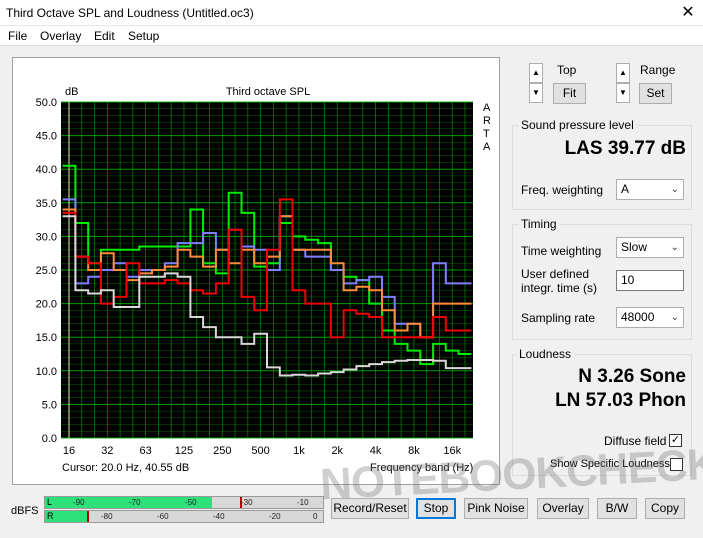 The width and height of the screenshot is (703, 538). I want to click on sampling-rate-label: Sampling rate, so click(558, 318).